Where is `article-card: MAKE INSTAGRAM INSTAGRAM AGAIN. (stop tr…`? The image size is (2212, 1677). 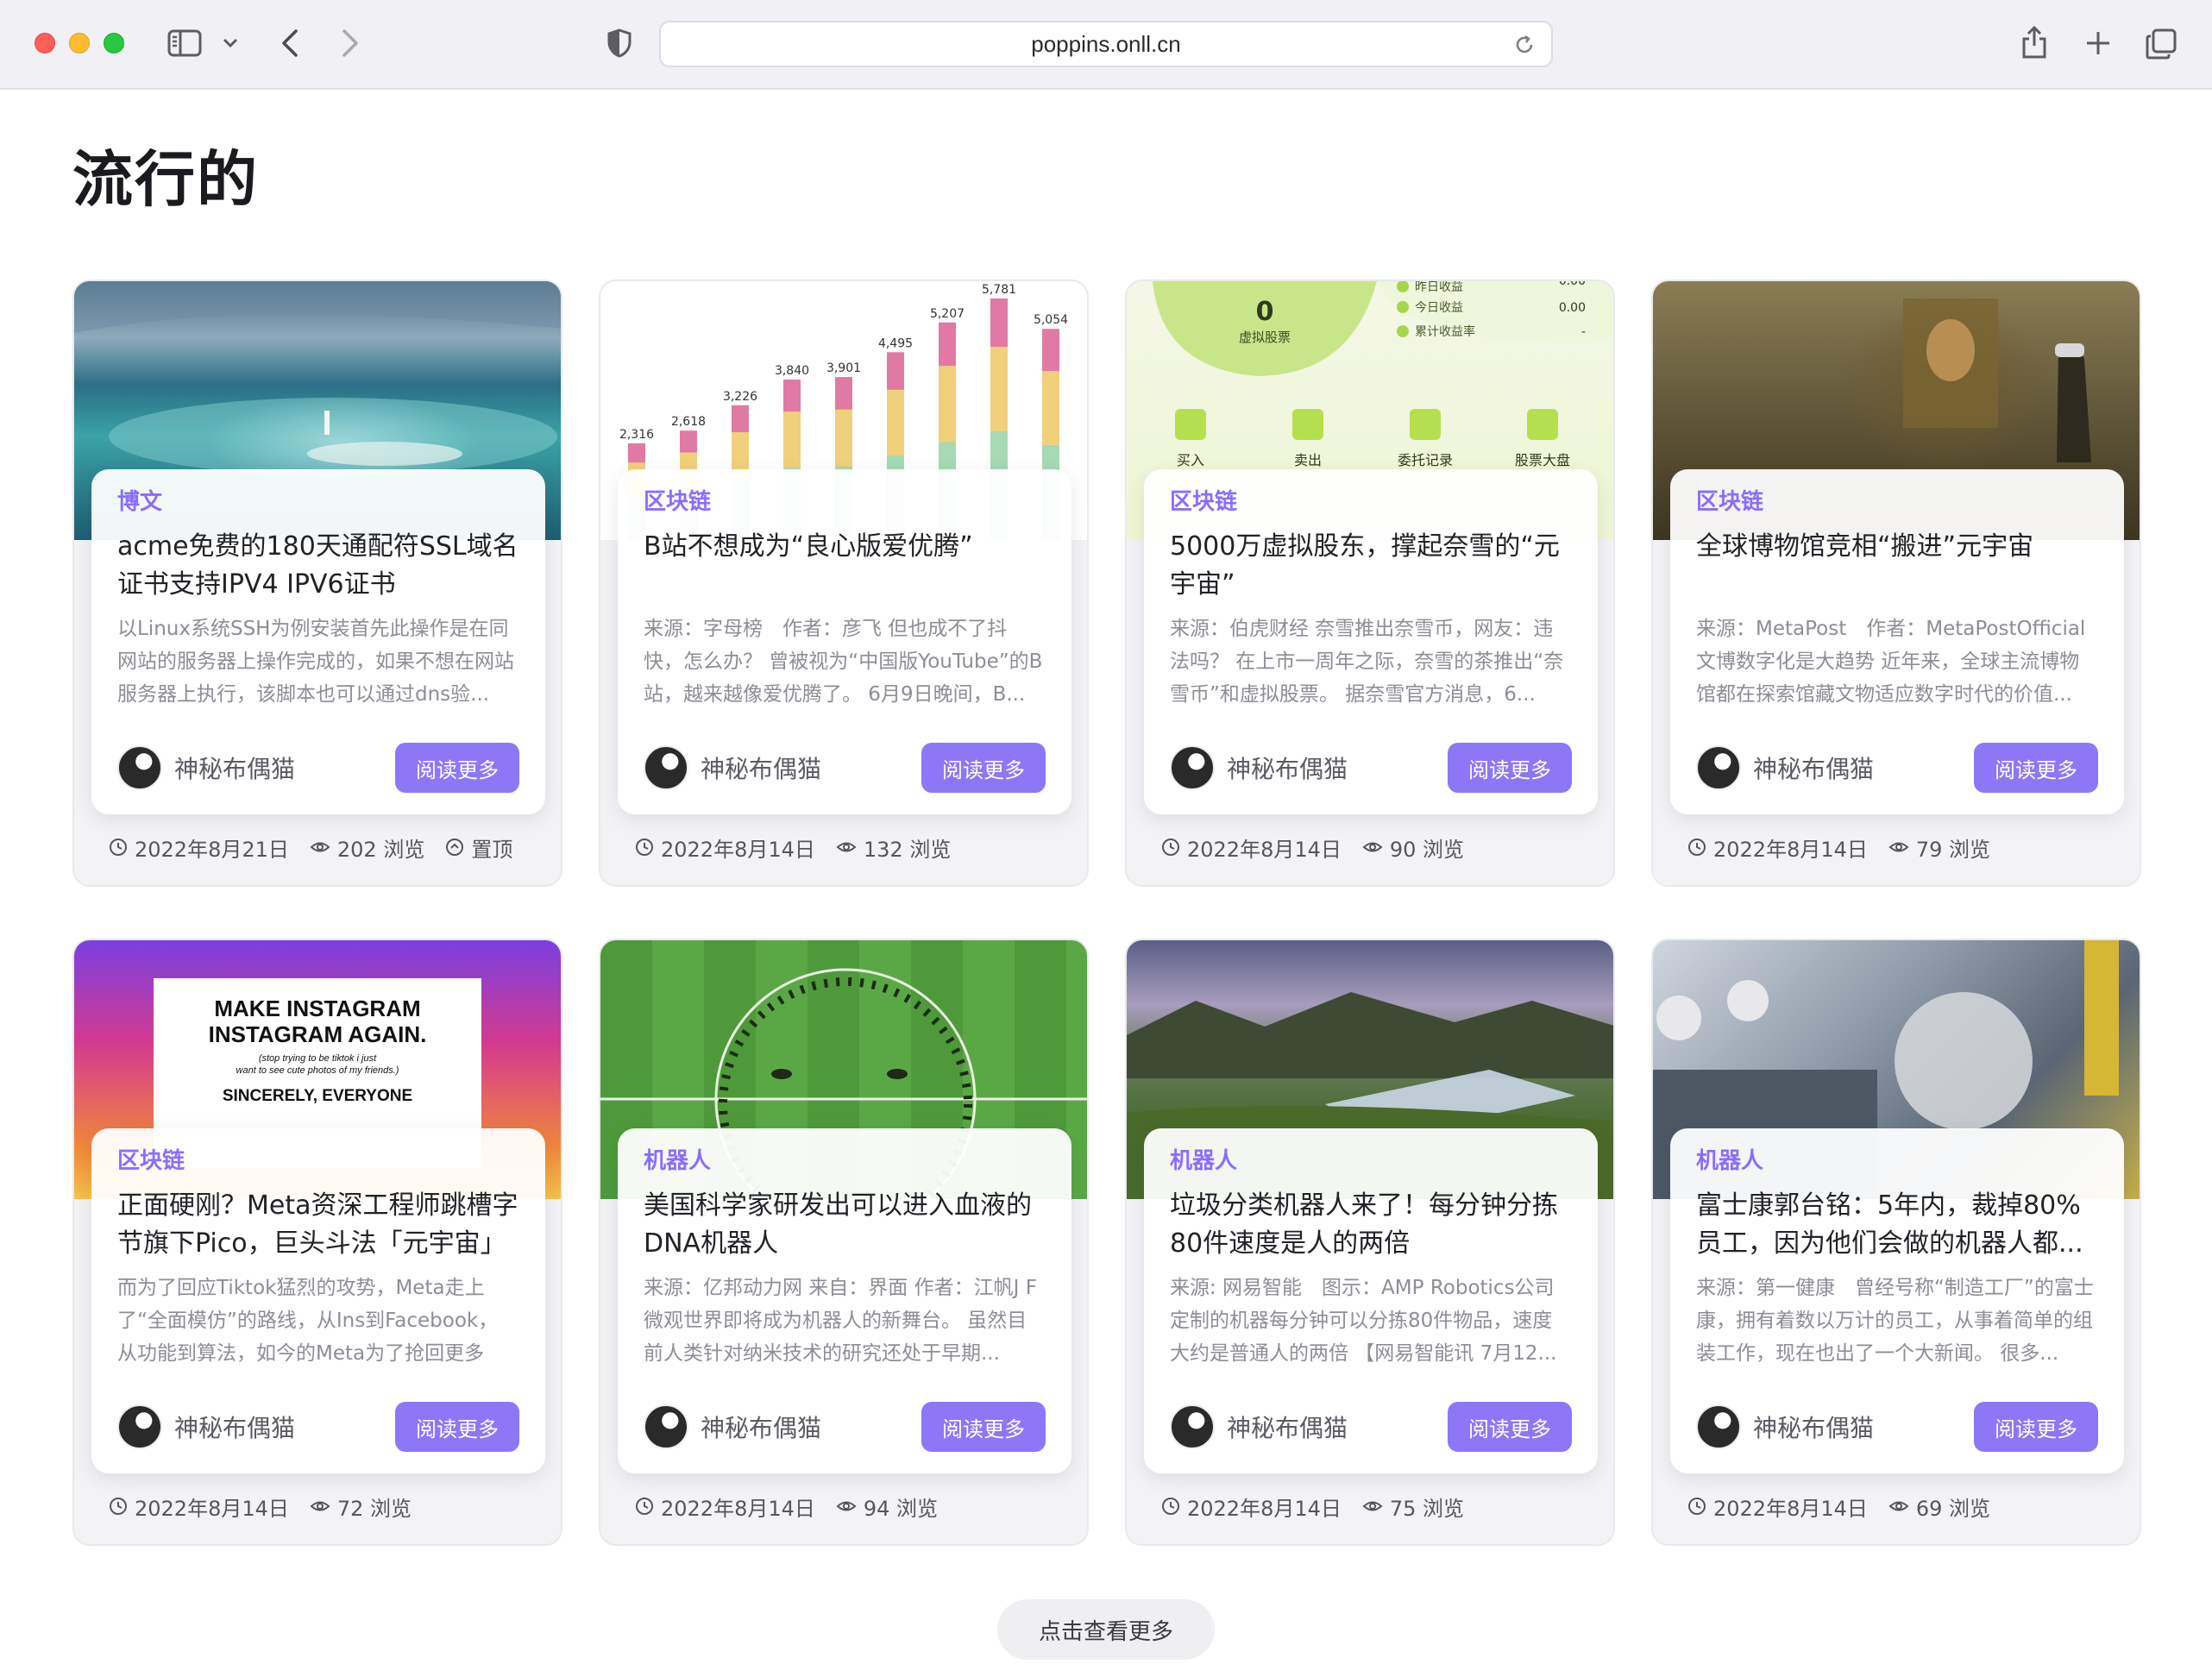 article-card: MAKE INSTAGRAM INSTAGRAM AGAIN. (stop tr… is located at coordinates (317, 1242).